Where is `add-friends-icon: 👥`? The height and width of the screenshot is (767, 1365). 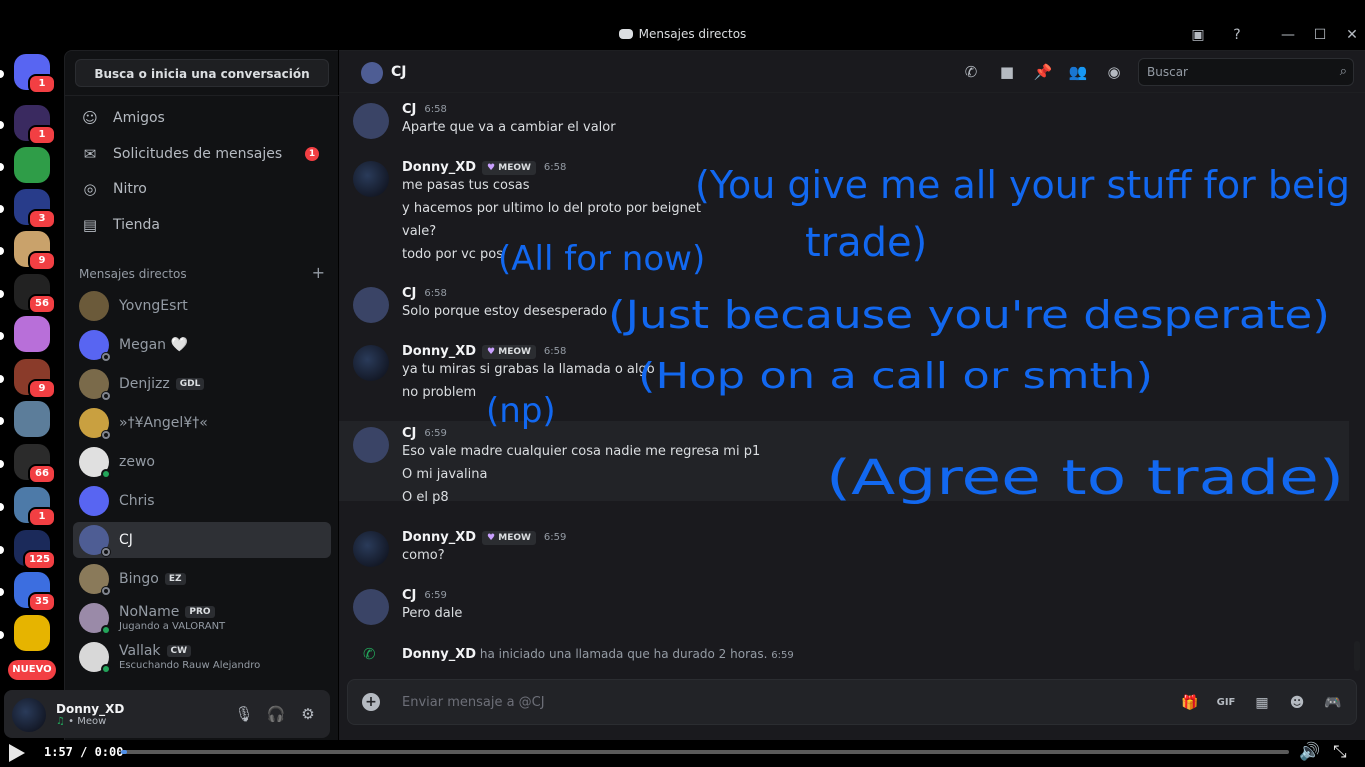 add-friends-icon: 👥 is located at coordinates (1078, 72).